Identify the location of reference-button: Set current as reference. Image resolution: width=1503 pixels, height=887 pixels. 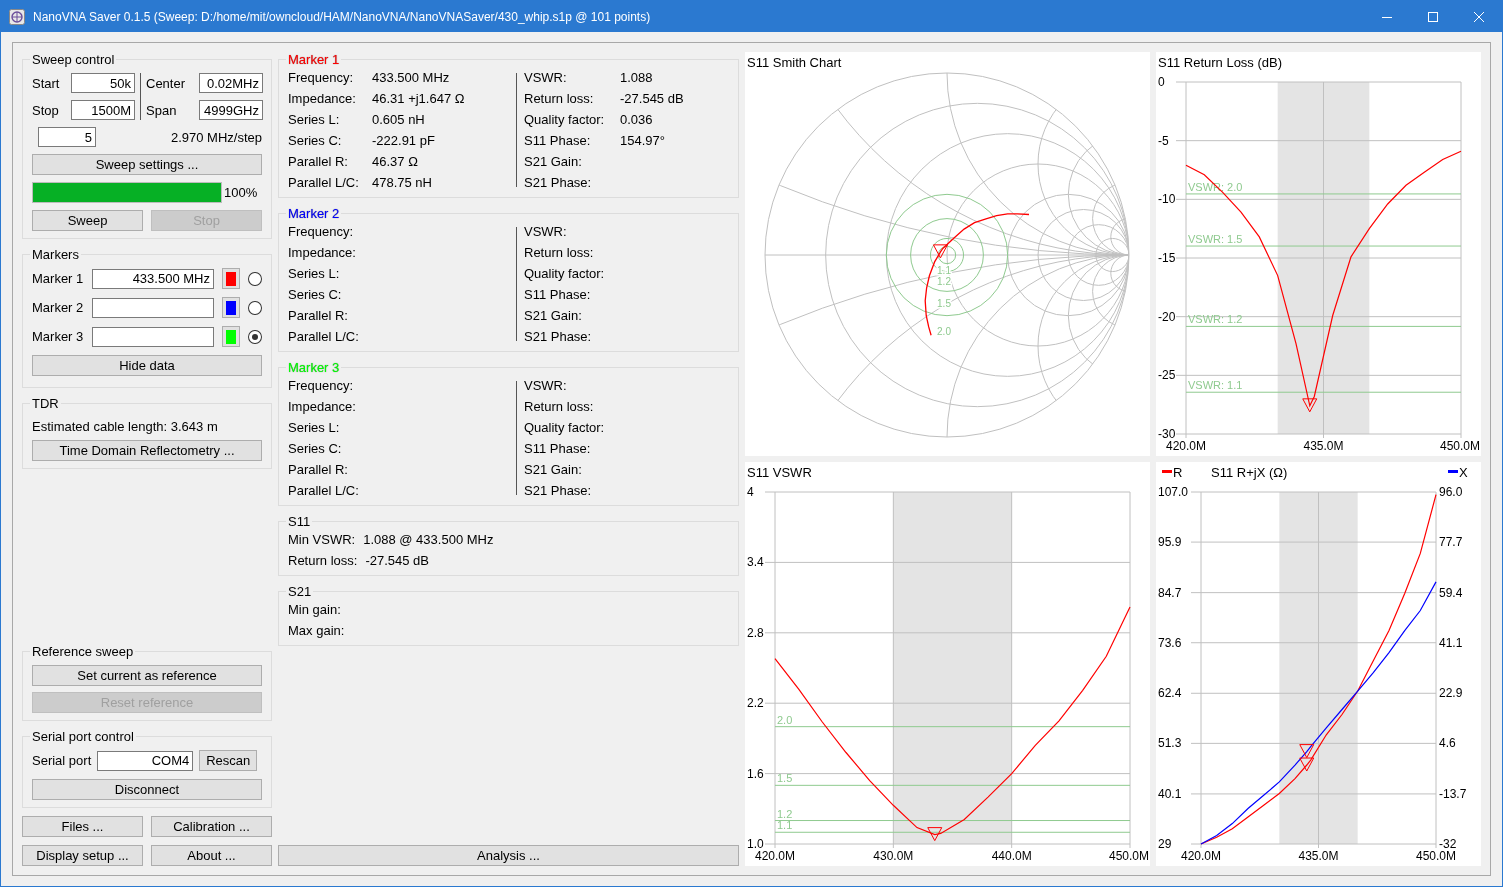
(147, 675).